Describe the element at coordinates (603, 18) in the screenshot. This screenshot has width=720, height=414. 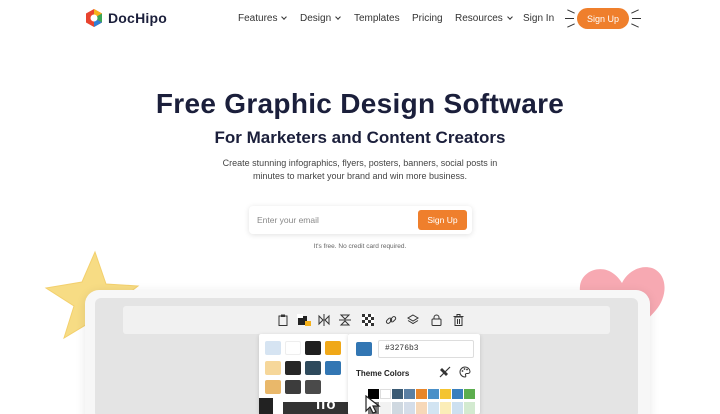
I see `nav-signup-button: Sign Up` at that location.